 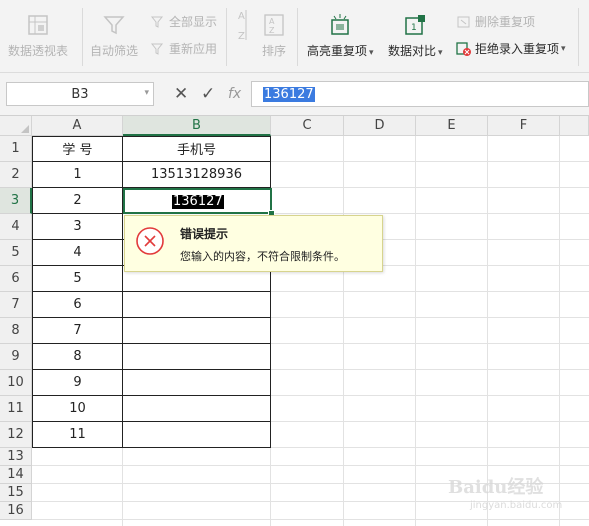 I want to click on column-header-a: A, so click(x=77, y=126).